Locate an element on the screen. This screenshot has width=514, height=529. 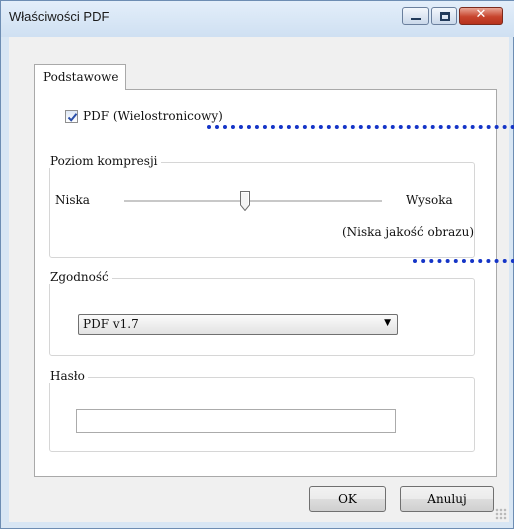
password-input is located at coordinates (236, 421).